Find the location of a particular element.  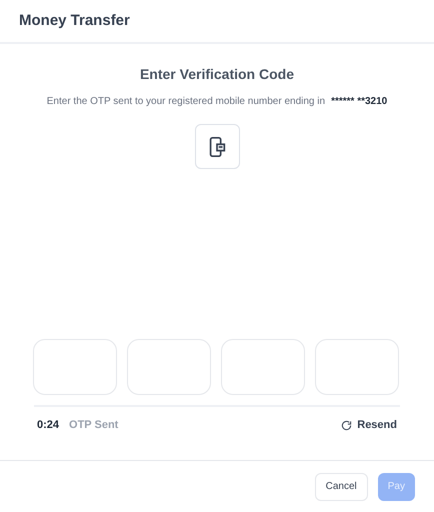

window-title: Money Transfer is located at coordinates (74, 20).